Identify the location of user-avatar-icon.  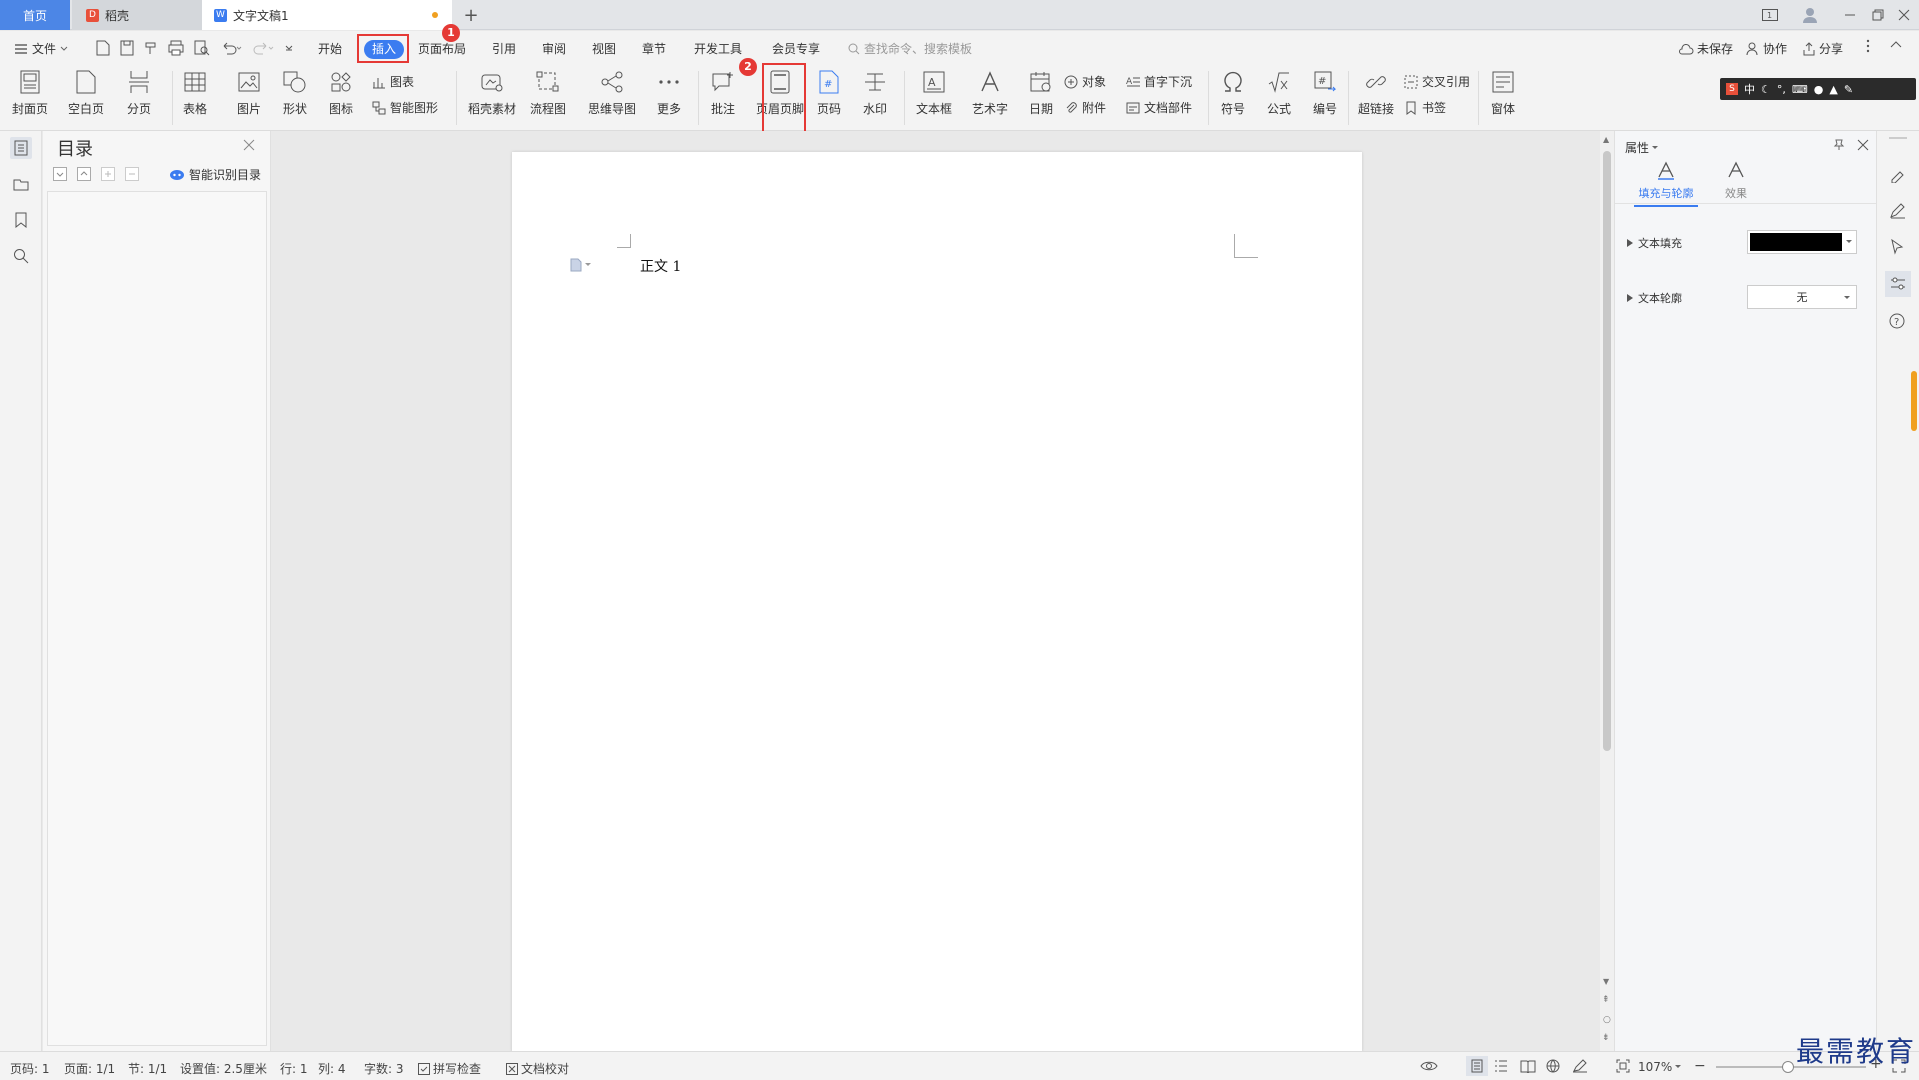
(1810, 15).